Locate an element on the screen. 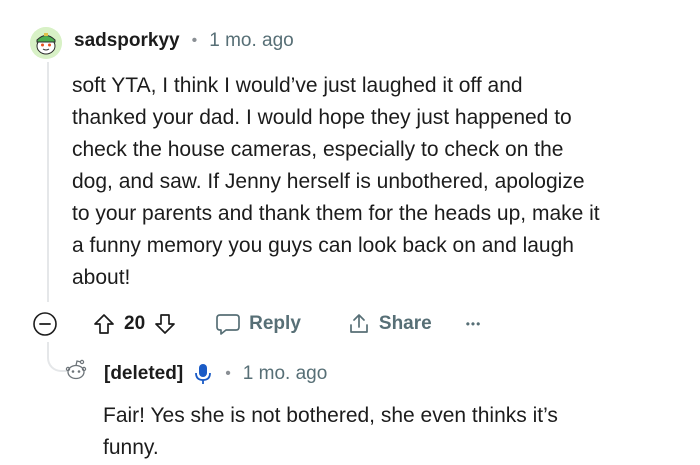 This screenshot has height=465, width=700. reply-label: Reply is located at coordinates (275, 323).